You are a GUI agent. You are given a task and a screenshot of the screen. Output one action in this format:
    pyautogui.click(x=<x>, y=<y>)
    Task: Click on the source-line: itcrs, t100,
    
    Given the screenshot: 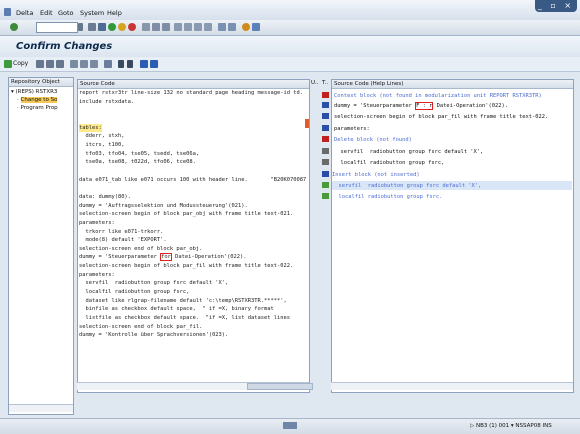 What is the action you would take?
    pyautogui.click(x=194, y=145)
    